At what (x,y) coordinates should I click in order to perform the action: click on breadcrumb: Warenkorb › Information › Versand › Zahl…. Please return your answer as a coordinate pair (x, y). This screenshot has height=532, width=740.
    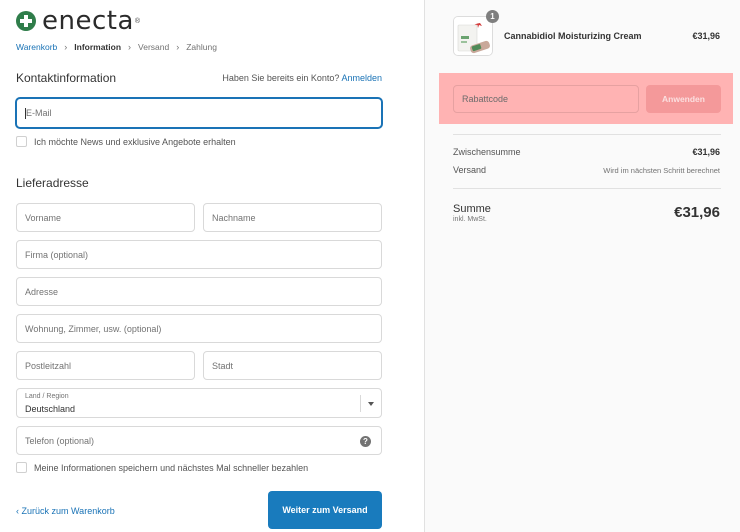
    Looking at the image, I should click on (116, 47).